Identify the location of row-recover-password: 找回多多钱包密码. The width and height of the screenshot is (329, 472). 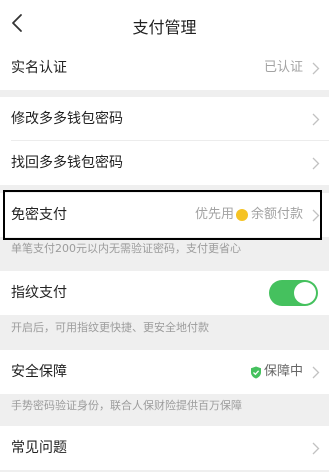
(164, 163).